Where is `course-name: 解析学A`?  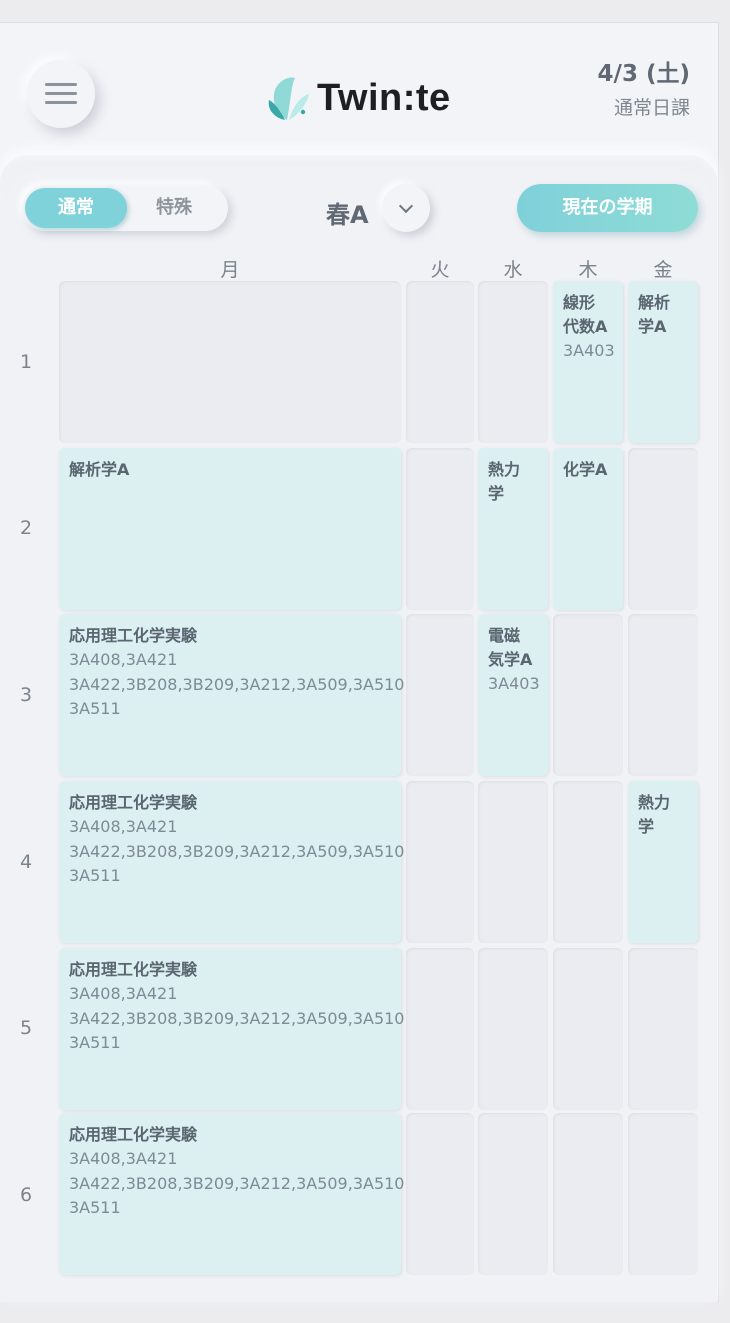 course-name: 解析学A is located at coordinates (99, 469).